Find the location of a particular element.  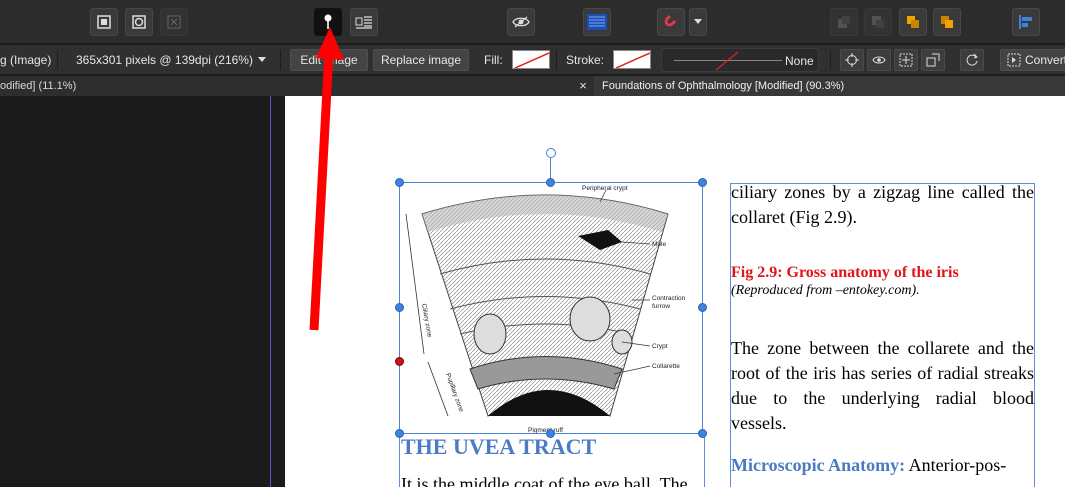

main-toolbar is located at coordinates (532, 22).